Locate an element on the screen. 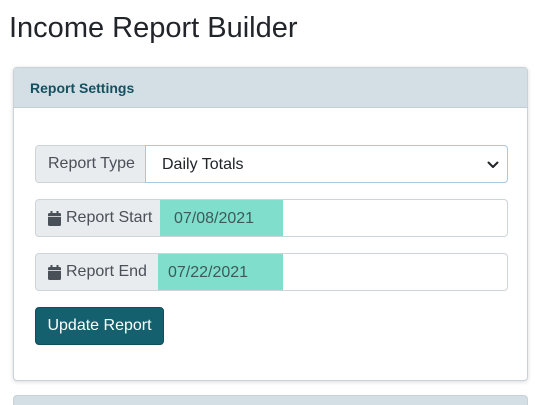 The image size is (549, 405). update-report-button: Update Report is located at coordinates (99, 326).